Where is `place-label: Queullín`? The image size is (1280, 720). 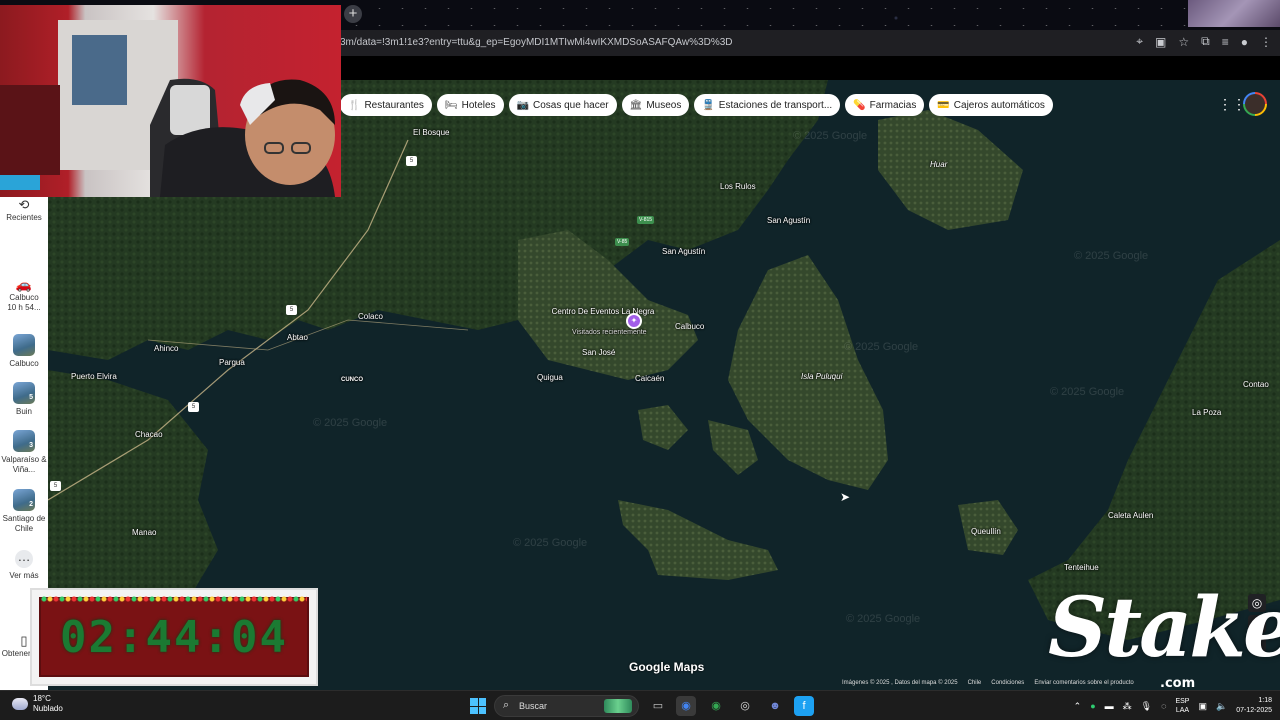 place-label: Queullín is located at coordinates (986, 531).